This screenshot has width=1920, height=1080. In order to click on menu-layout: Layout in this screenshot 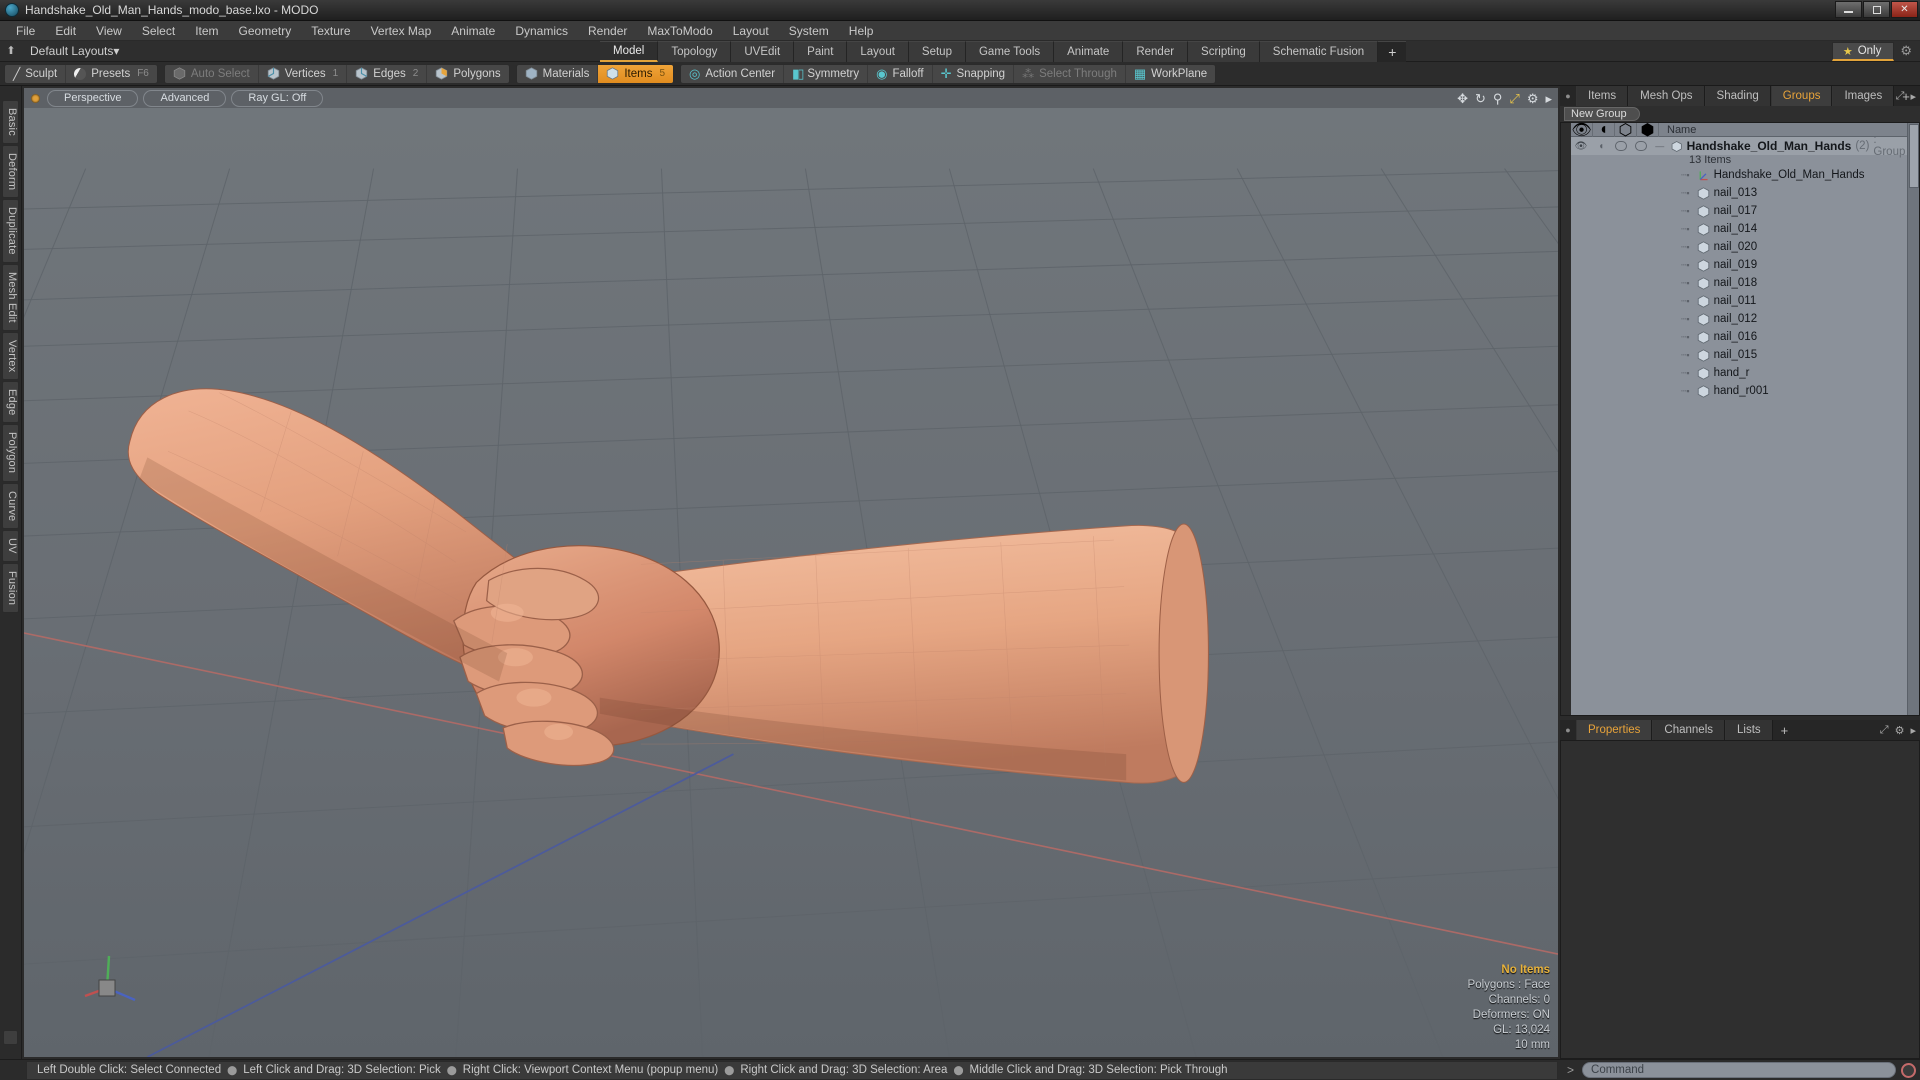, I will do `click(751, 31)`.